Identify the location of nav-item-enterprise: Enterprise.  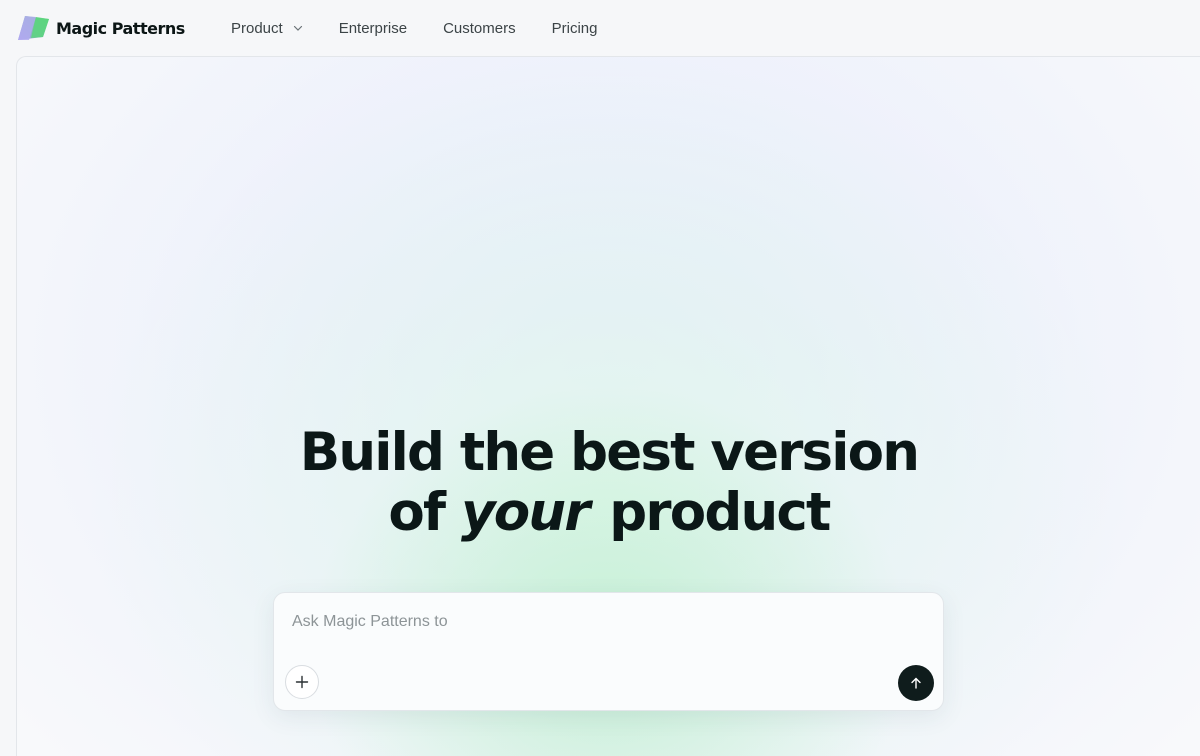
(373, 28).